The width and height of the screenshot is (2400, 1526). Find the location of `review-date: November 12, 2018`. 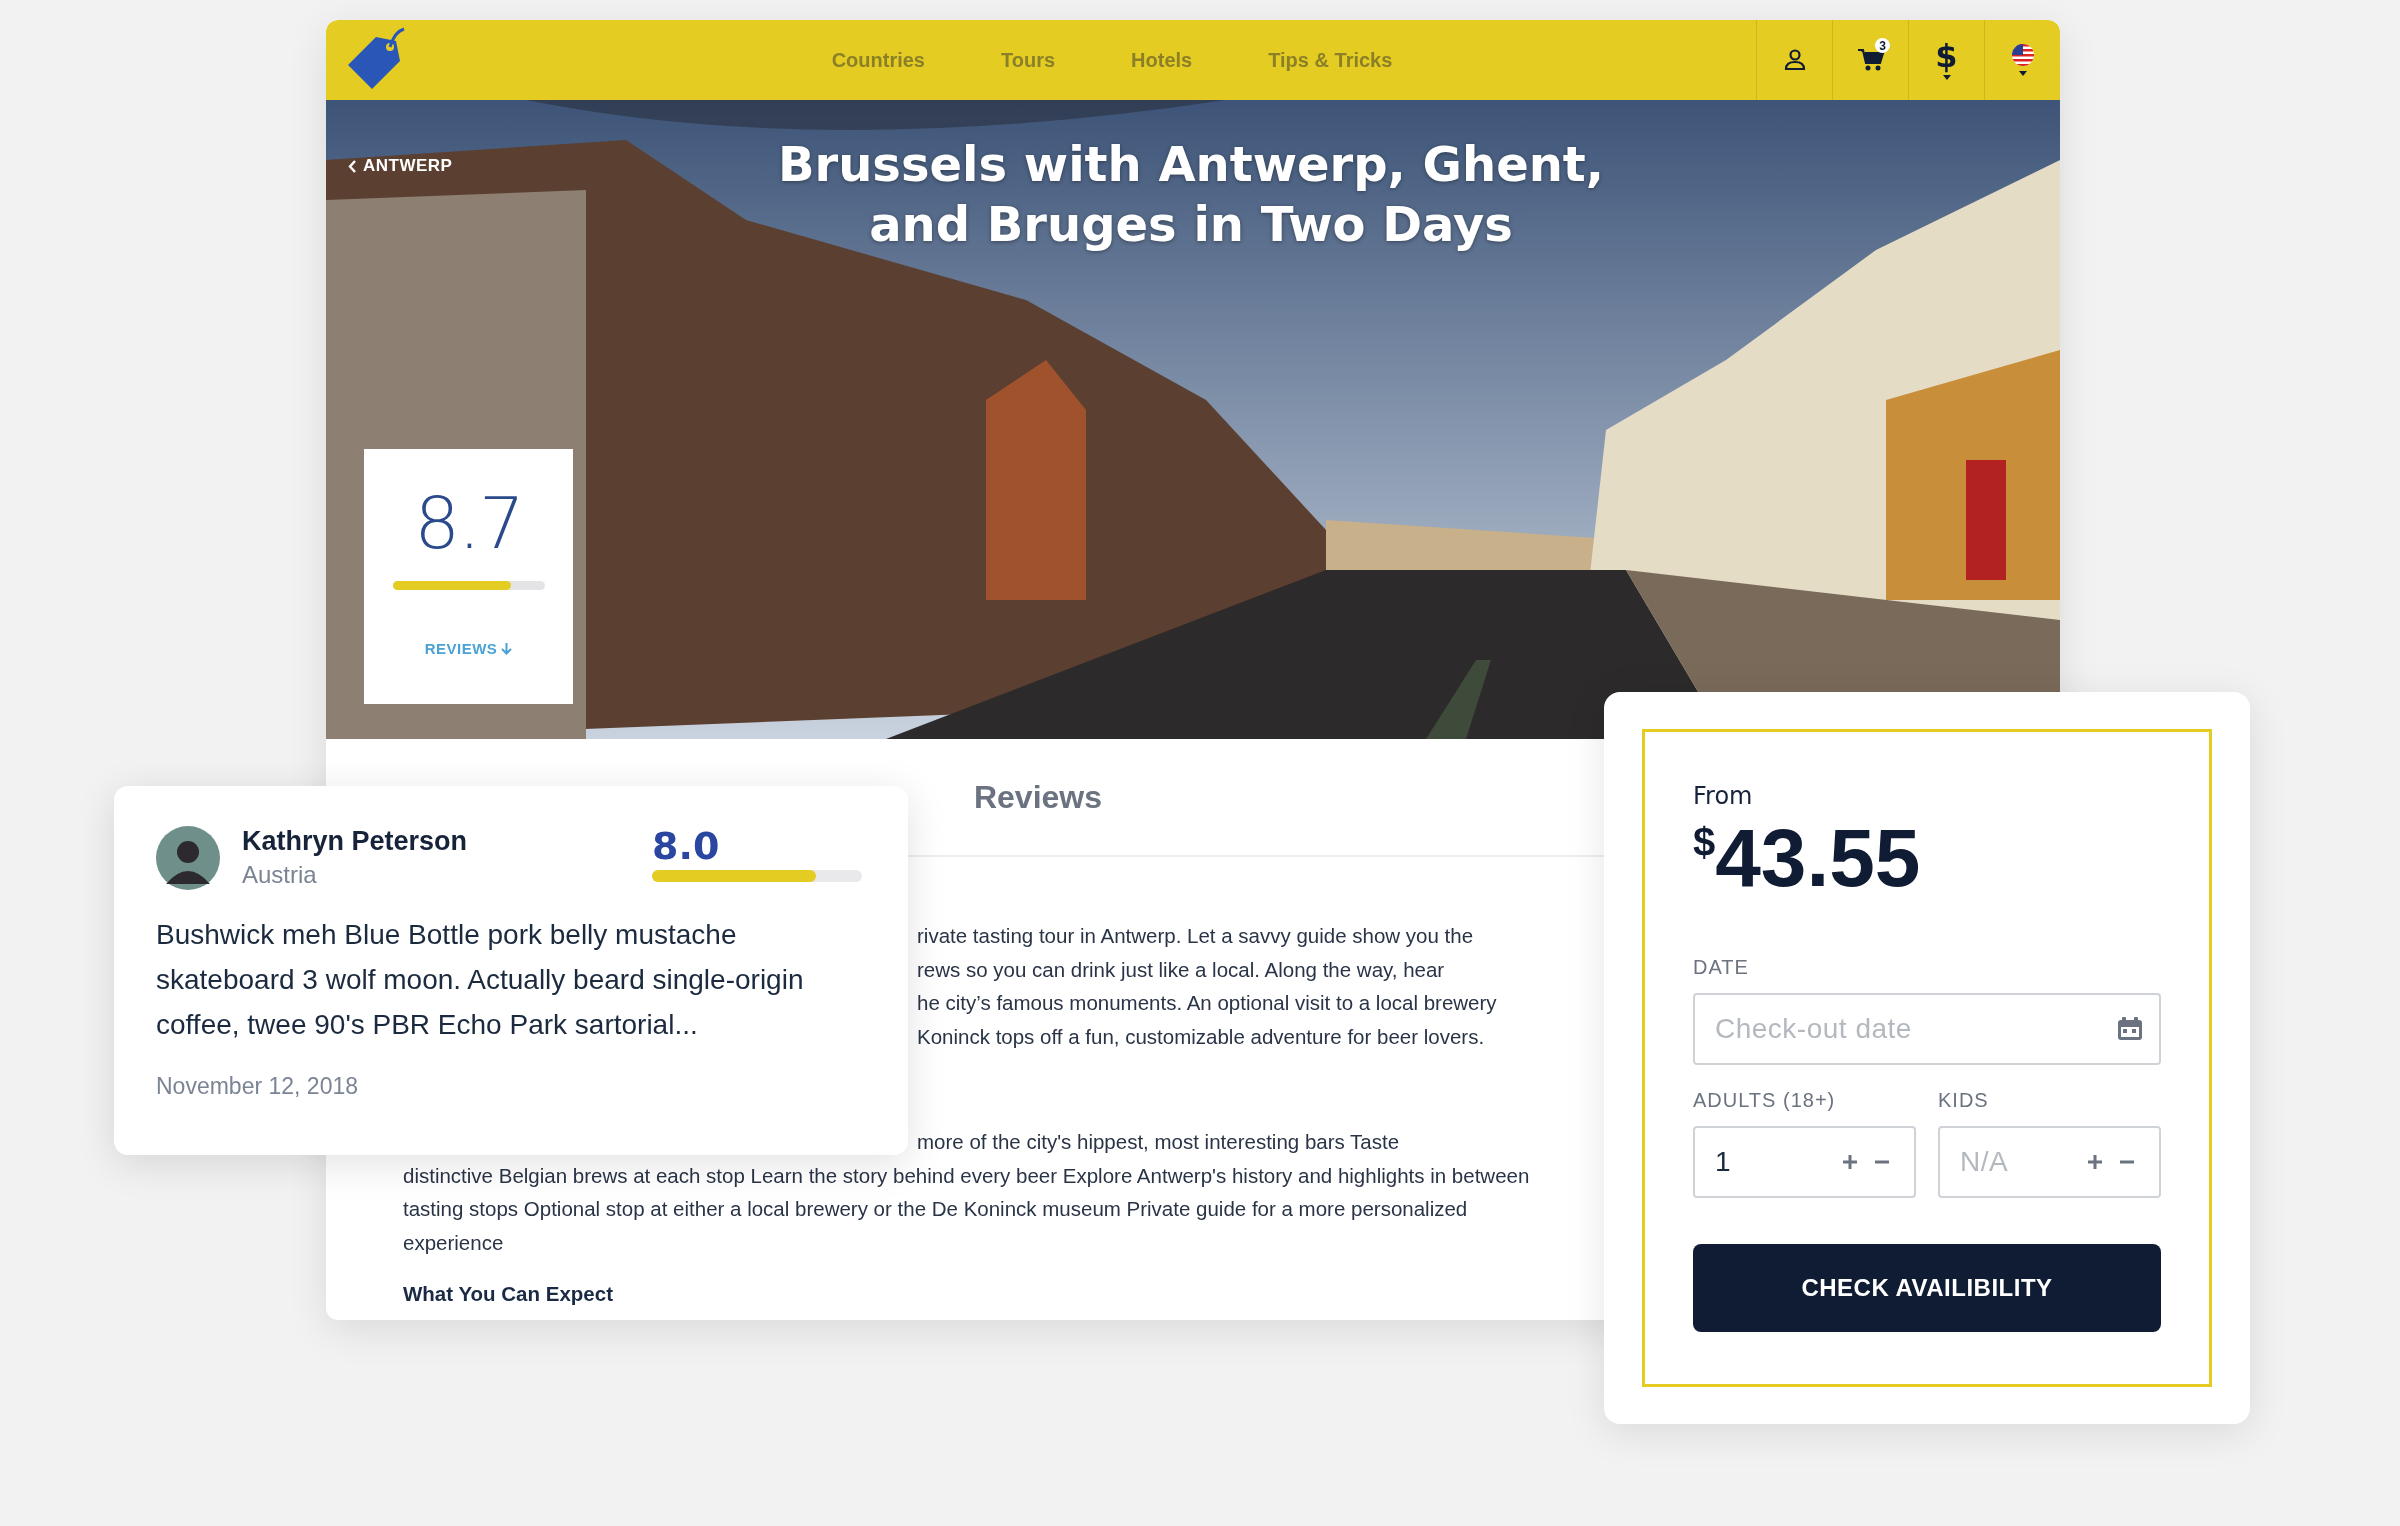

review-date: November 12, 2018 is located at coordinates (257, 1086).